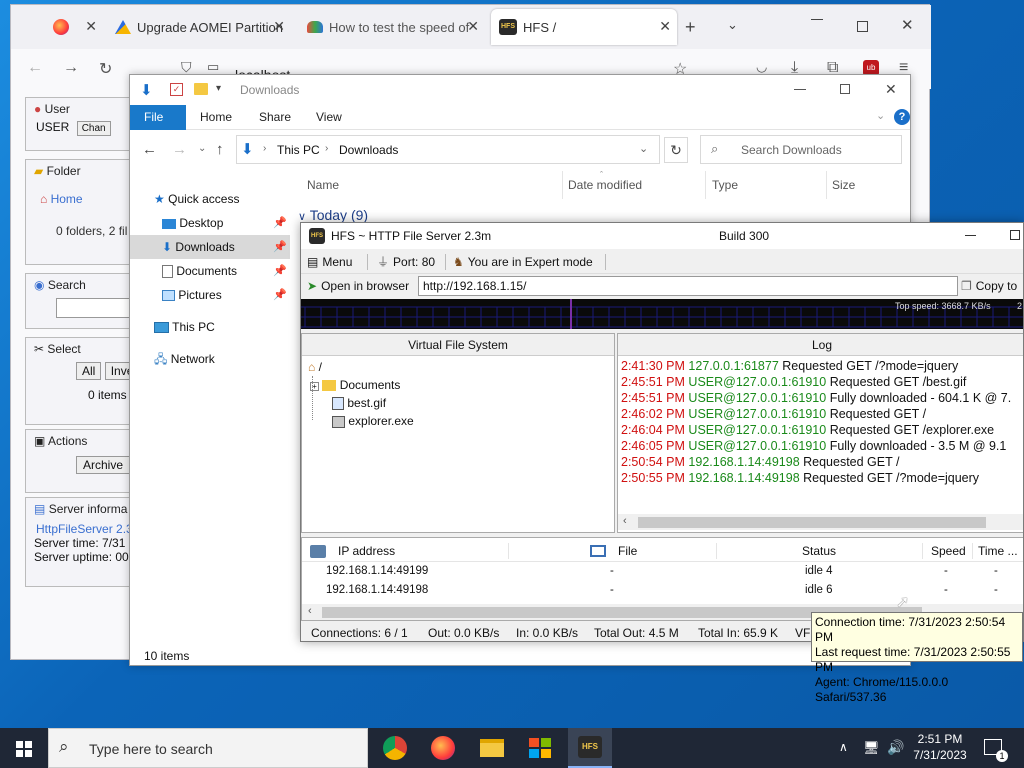 The image size is (1024, 768). I want to click on table-row: 192.168.1.14:49199 - idle 4 - -, so click(662, 571).